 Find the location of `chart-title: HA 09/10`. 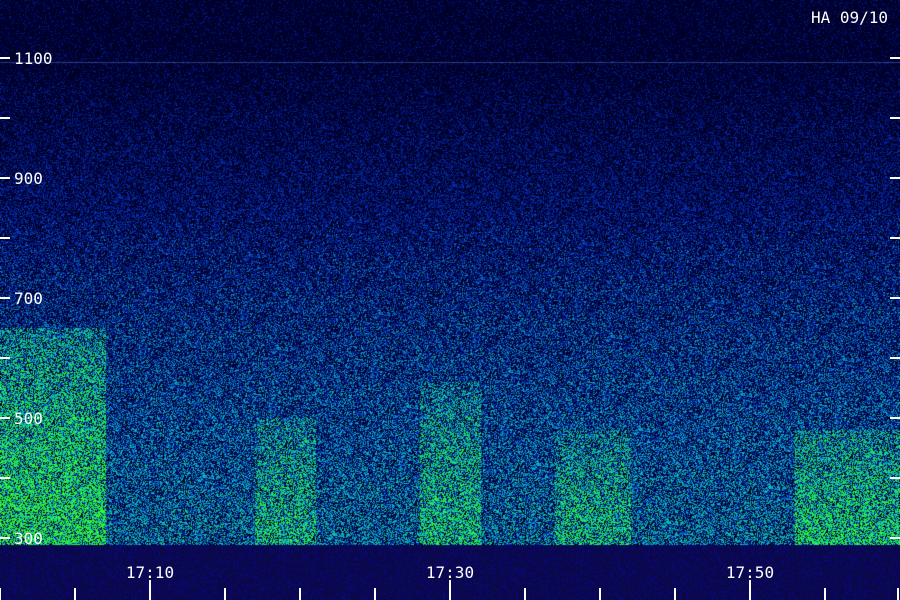

chart-title: HA 09/10 is located at coordinates (849, 17).